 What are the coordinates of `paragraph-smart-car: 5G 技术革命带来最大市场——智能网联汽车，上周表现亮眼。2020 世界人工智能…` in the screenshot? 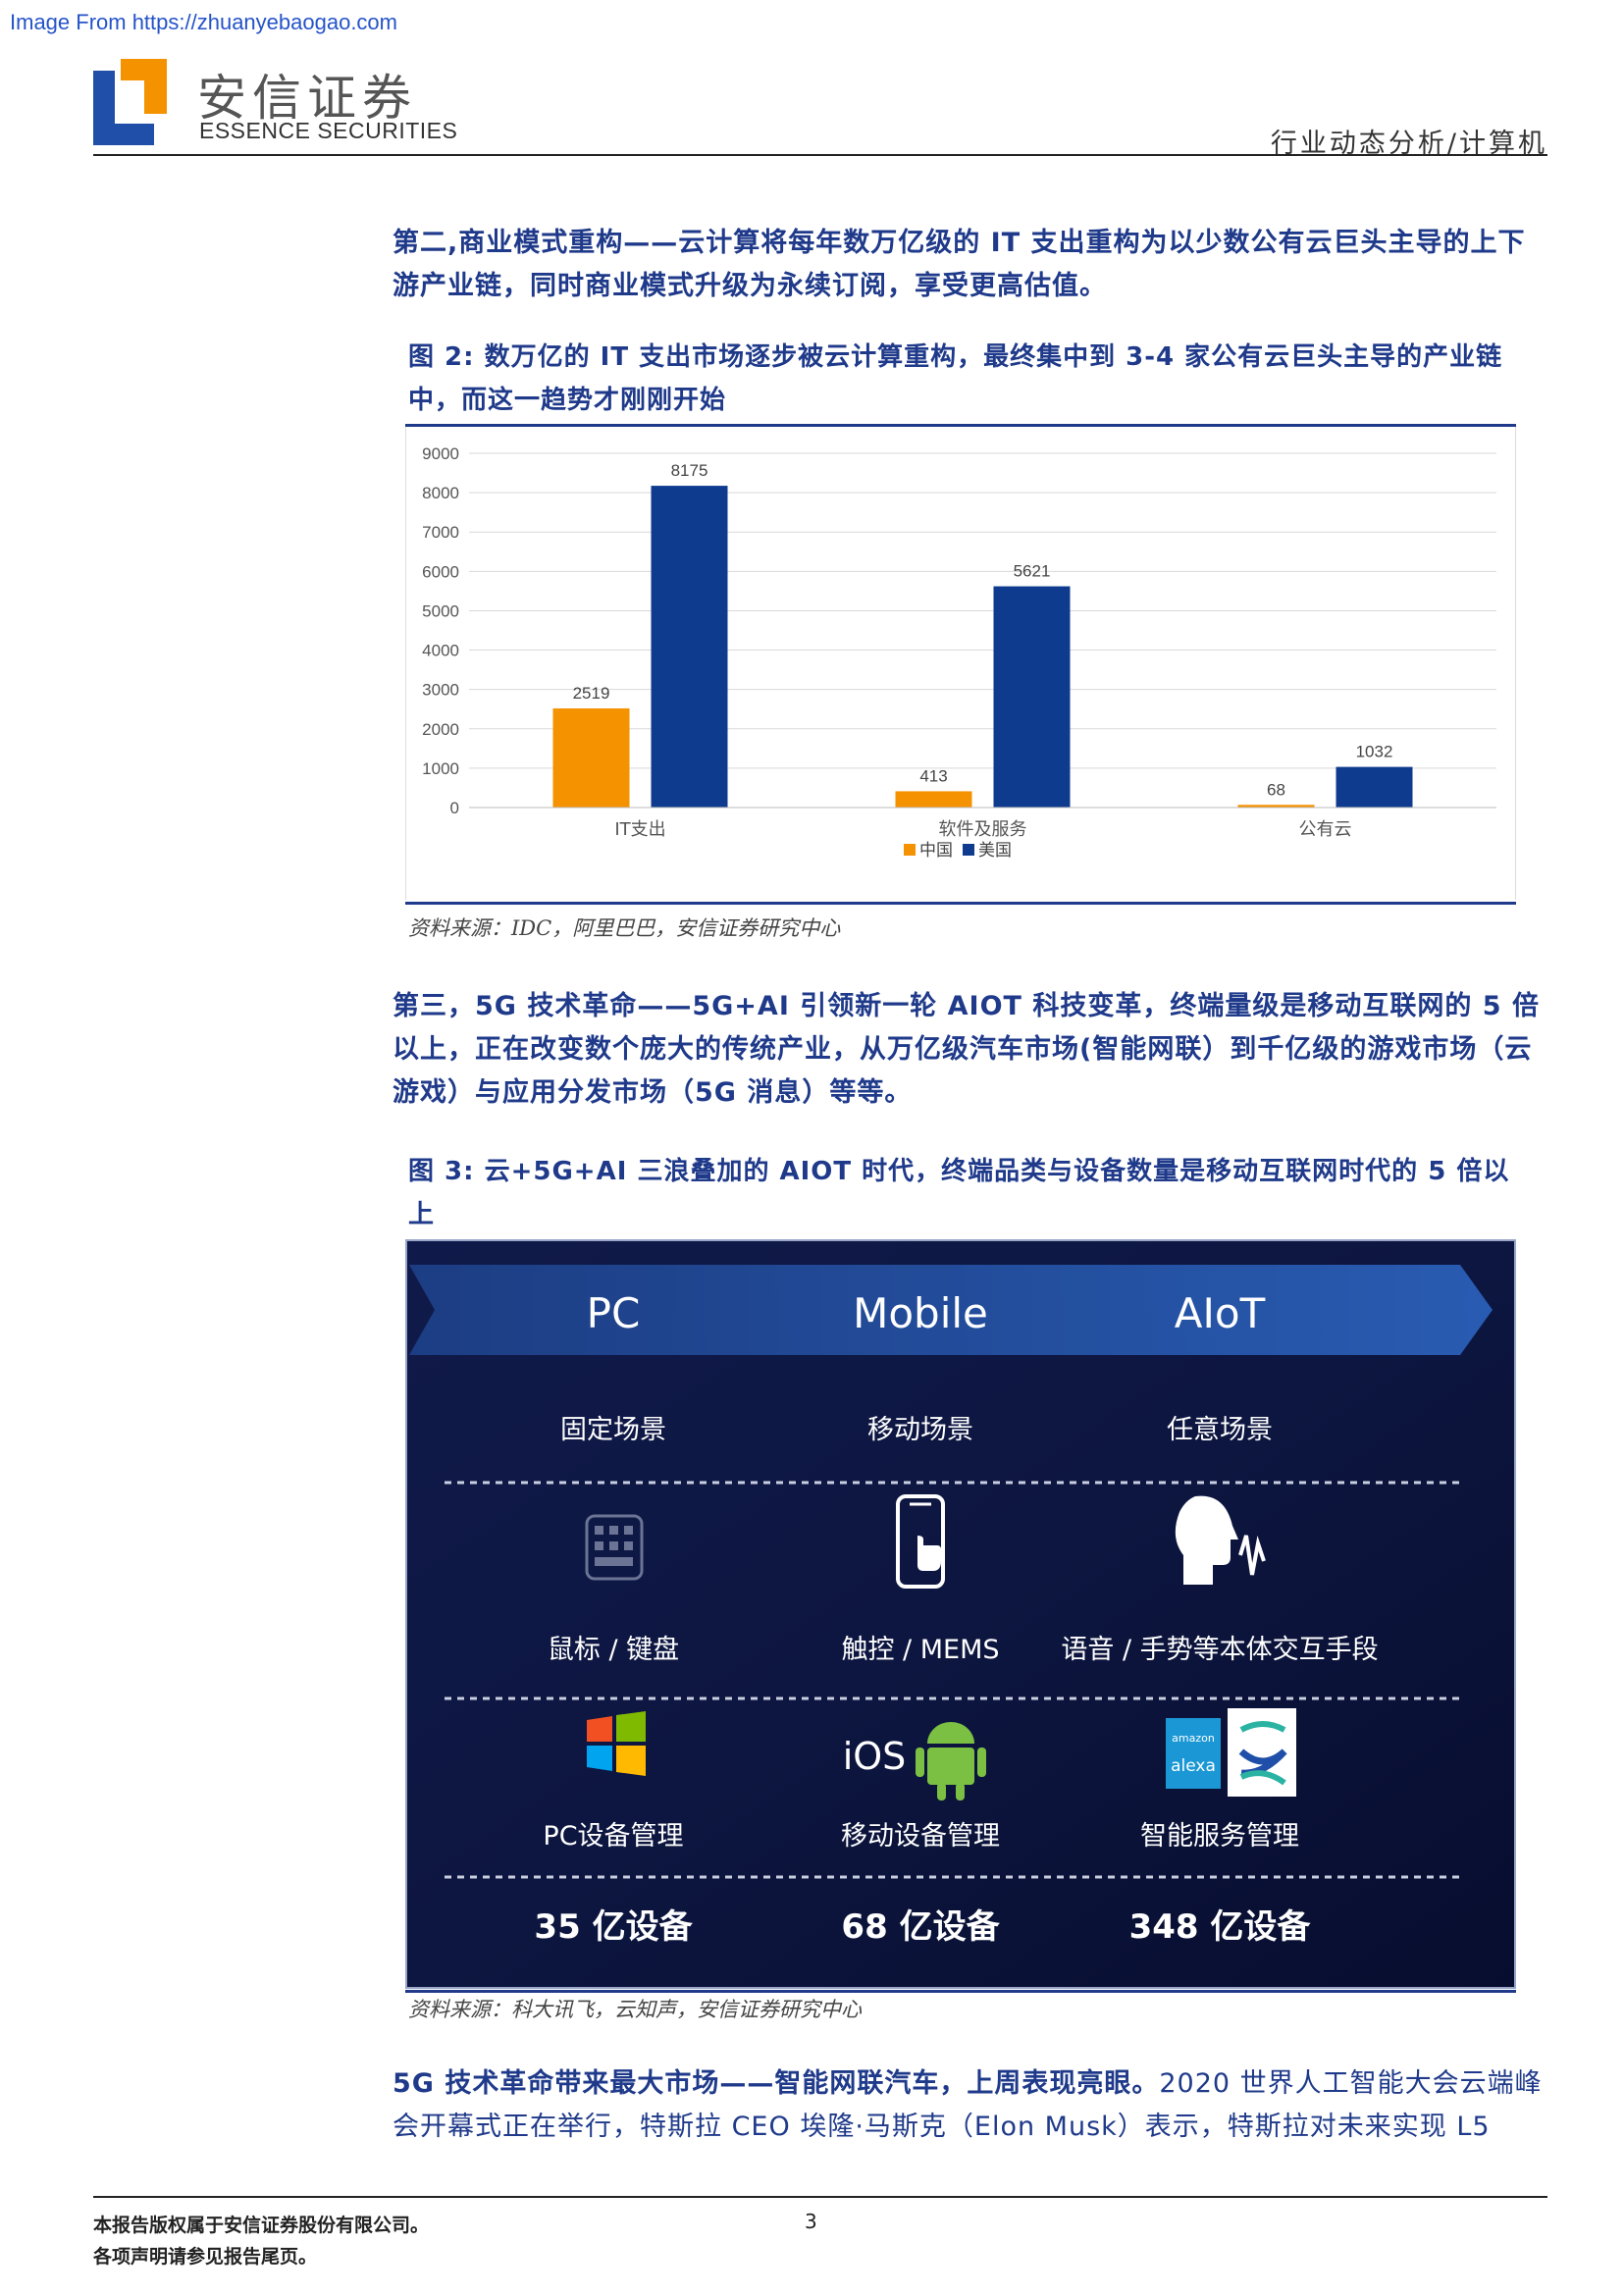 It's located at (970, 2105).